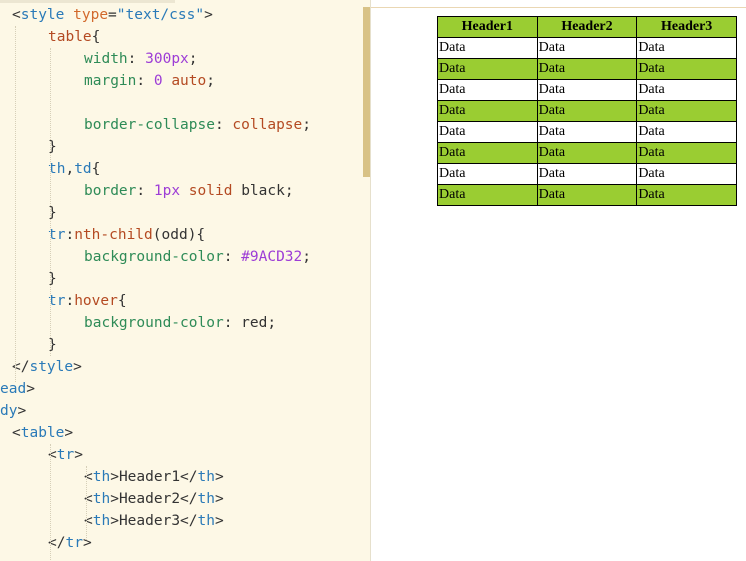  What do you see at coordinates (154, 521) in the screenshot?
I see `code-line: <th>Header3</th>` at bounding box center [154, 521].